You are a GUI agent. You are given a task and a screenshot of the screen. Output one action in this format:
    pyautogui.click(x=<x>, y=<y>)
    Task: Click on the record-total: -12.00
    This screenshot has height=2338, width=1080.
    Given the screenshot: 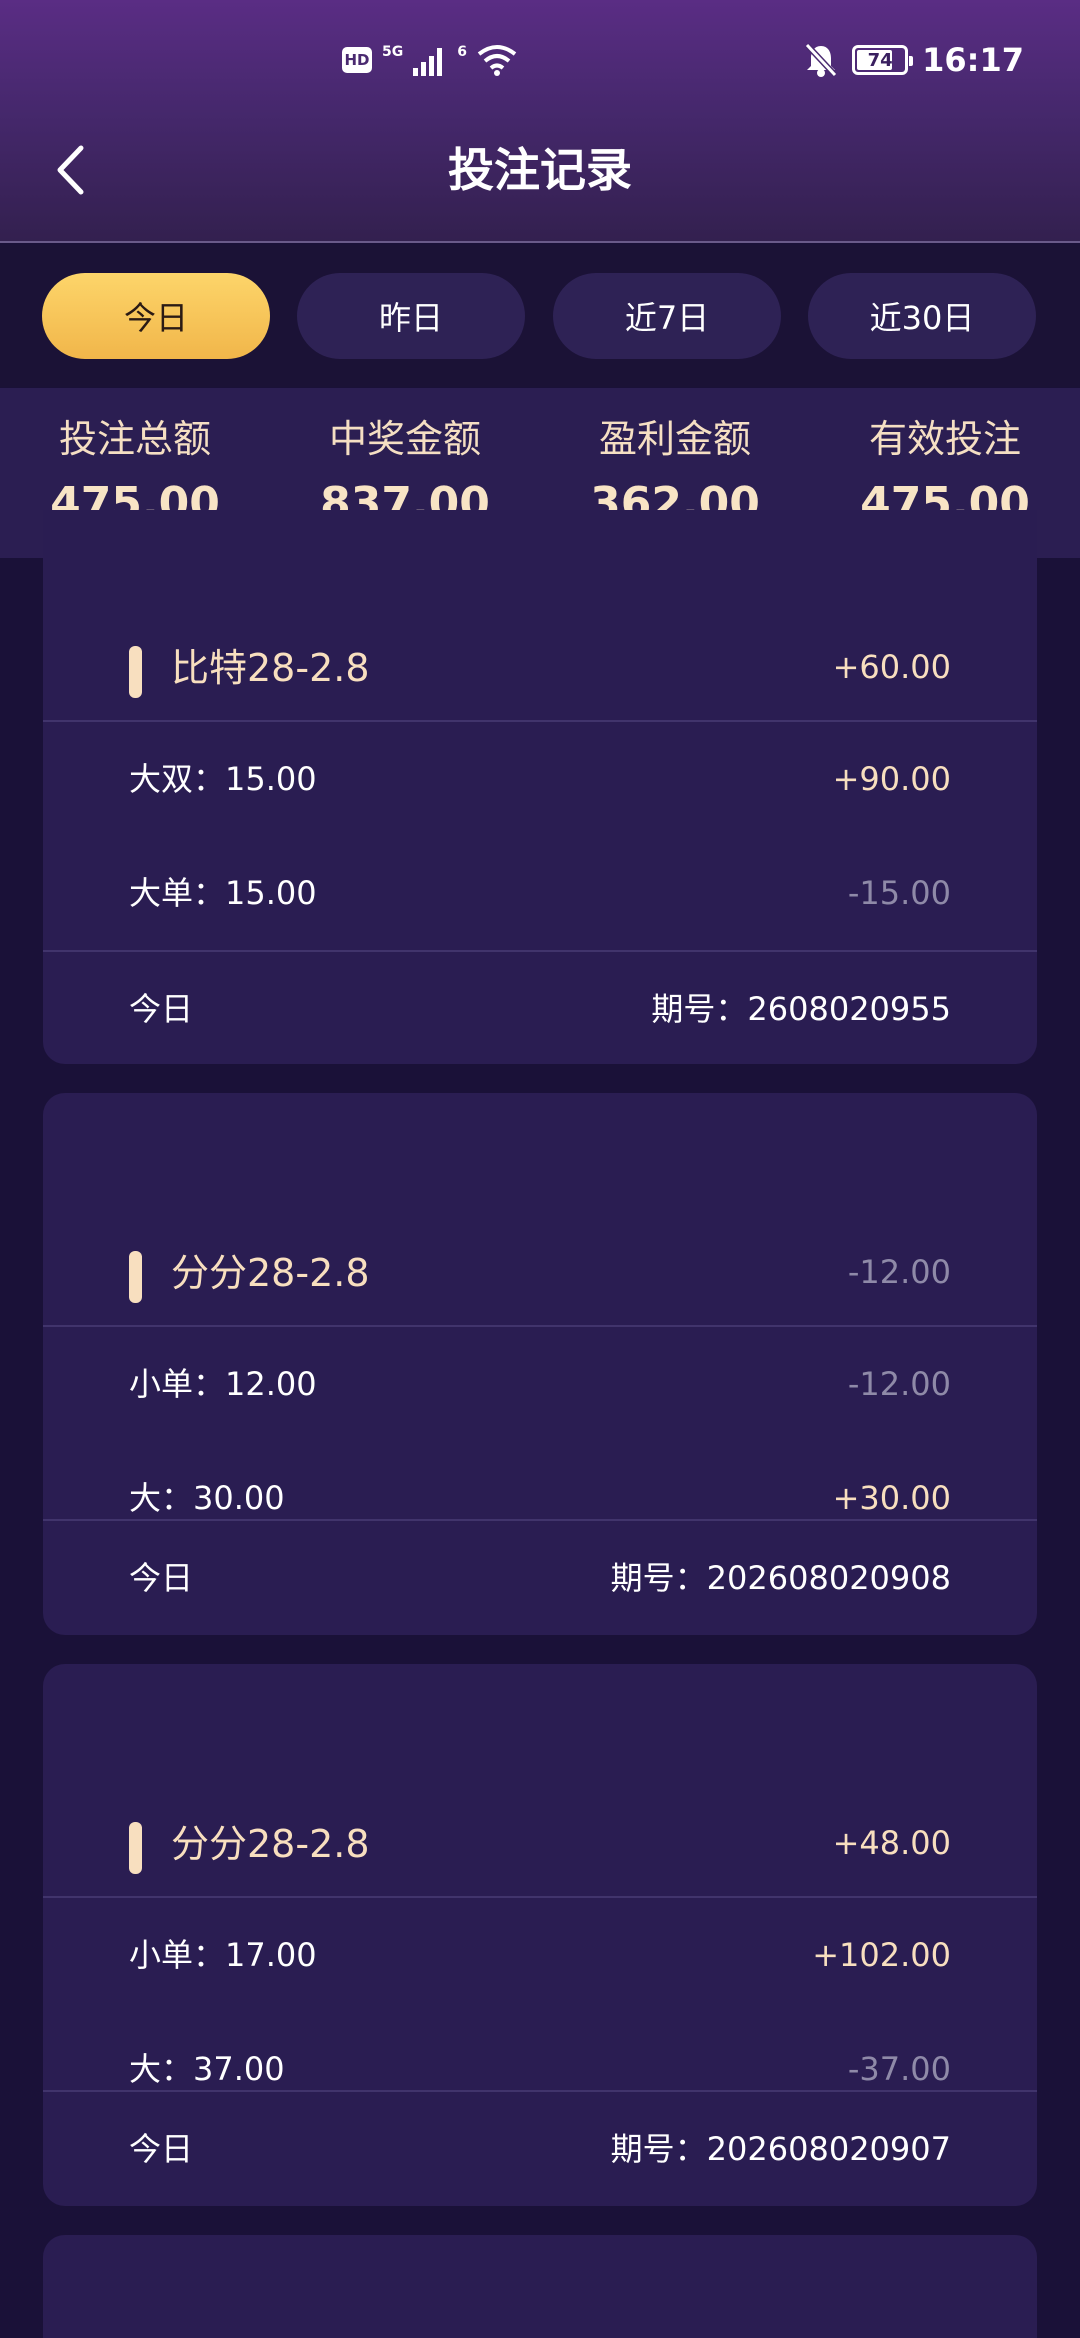 What is the action you would take?
    pyautogui.click(x=899, y=1272)
    